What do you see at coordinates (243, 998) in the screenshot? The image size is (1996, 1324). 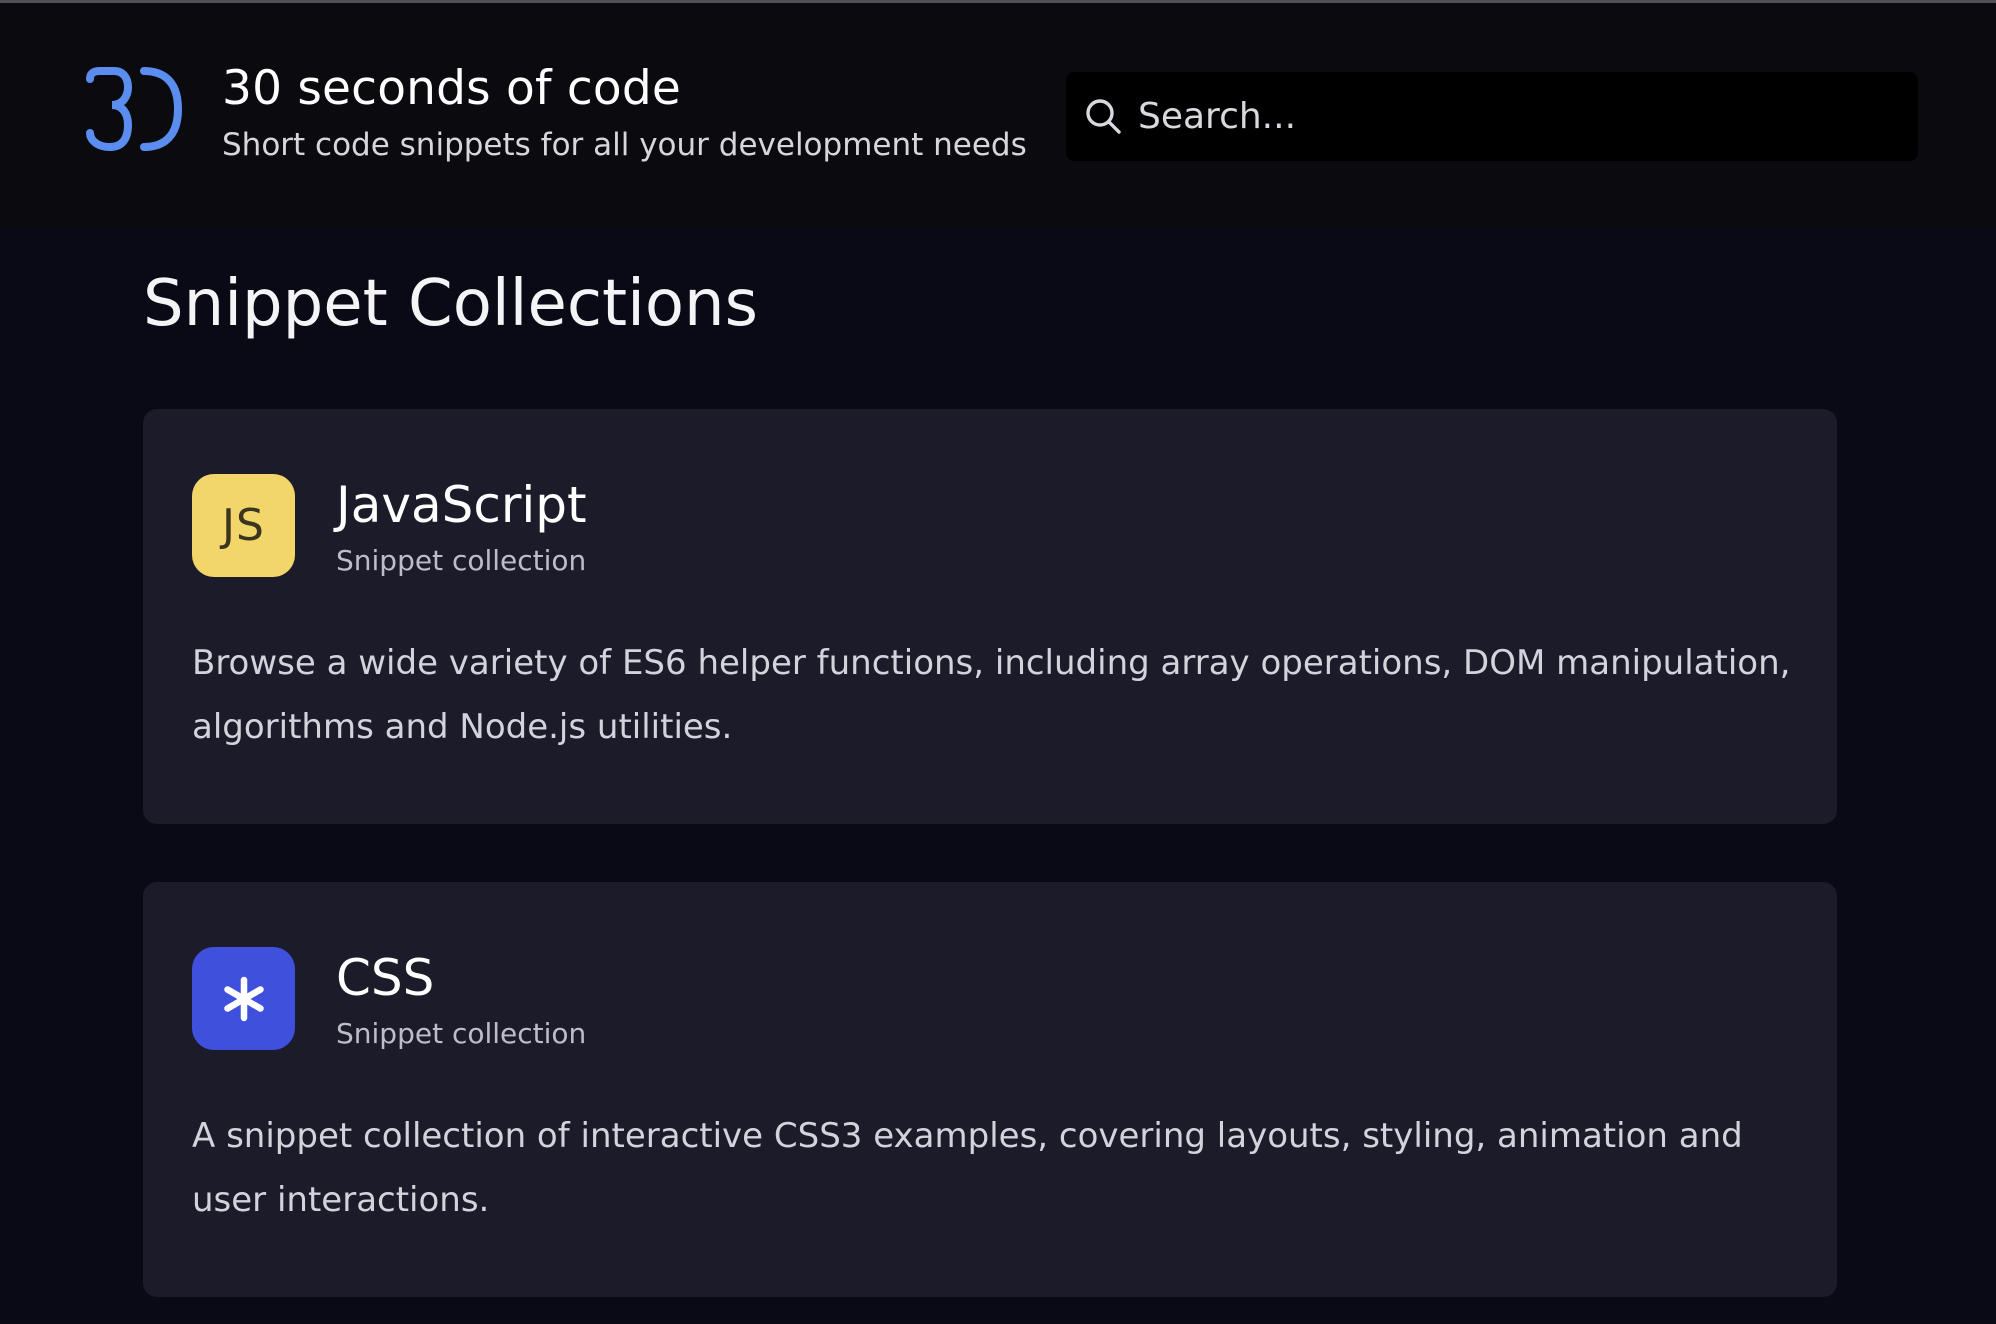 I see `asterisk-icon` at bounding box center [243, 998].